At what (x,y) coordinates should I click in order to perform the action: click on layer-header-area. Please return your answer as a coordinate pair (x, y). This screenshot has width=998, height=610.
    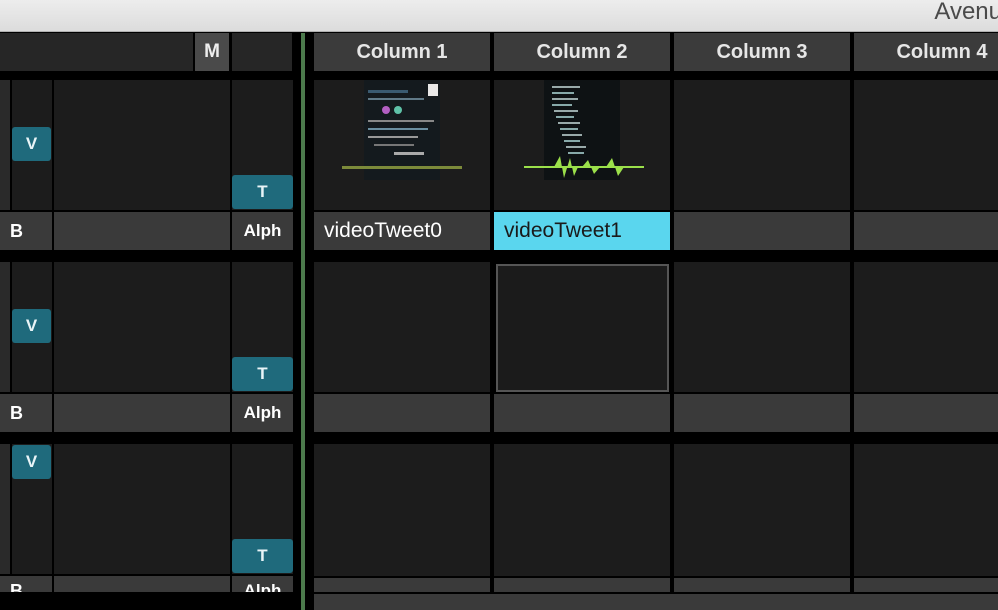
    Looking at the image, I should click on (96, 52).